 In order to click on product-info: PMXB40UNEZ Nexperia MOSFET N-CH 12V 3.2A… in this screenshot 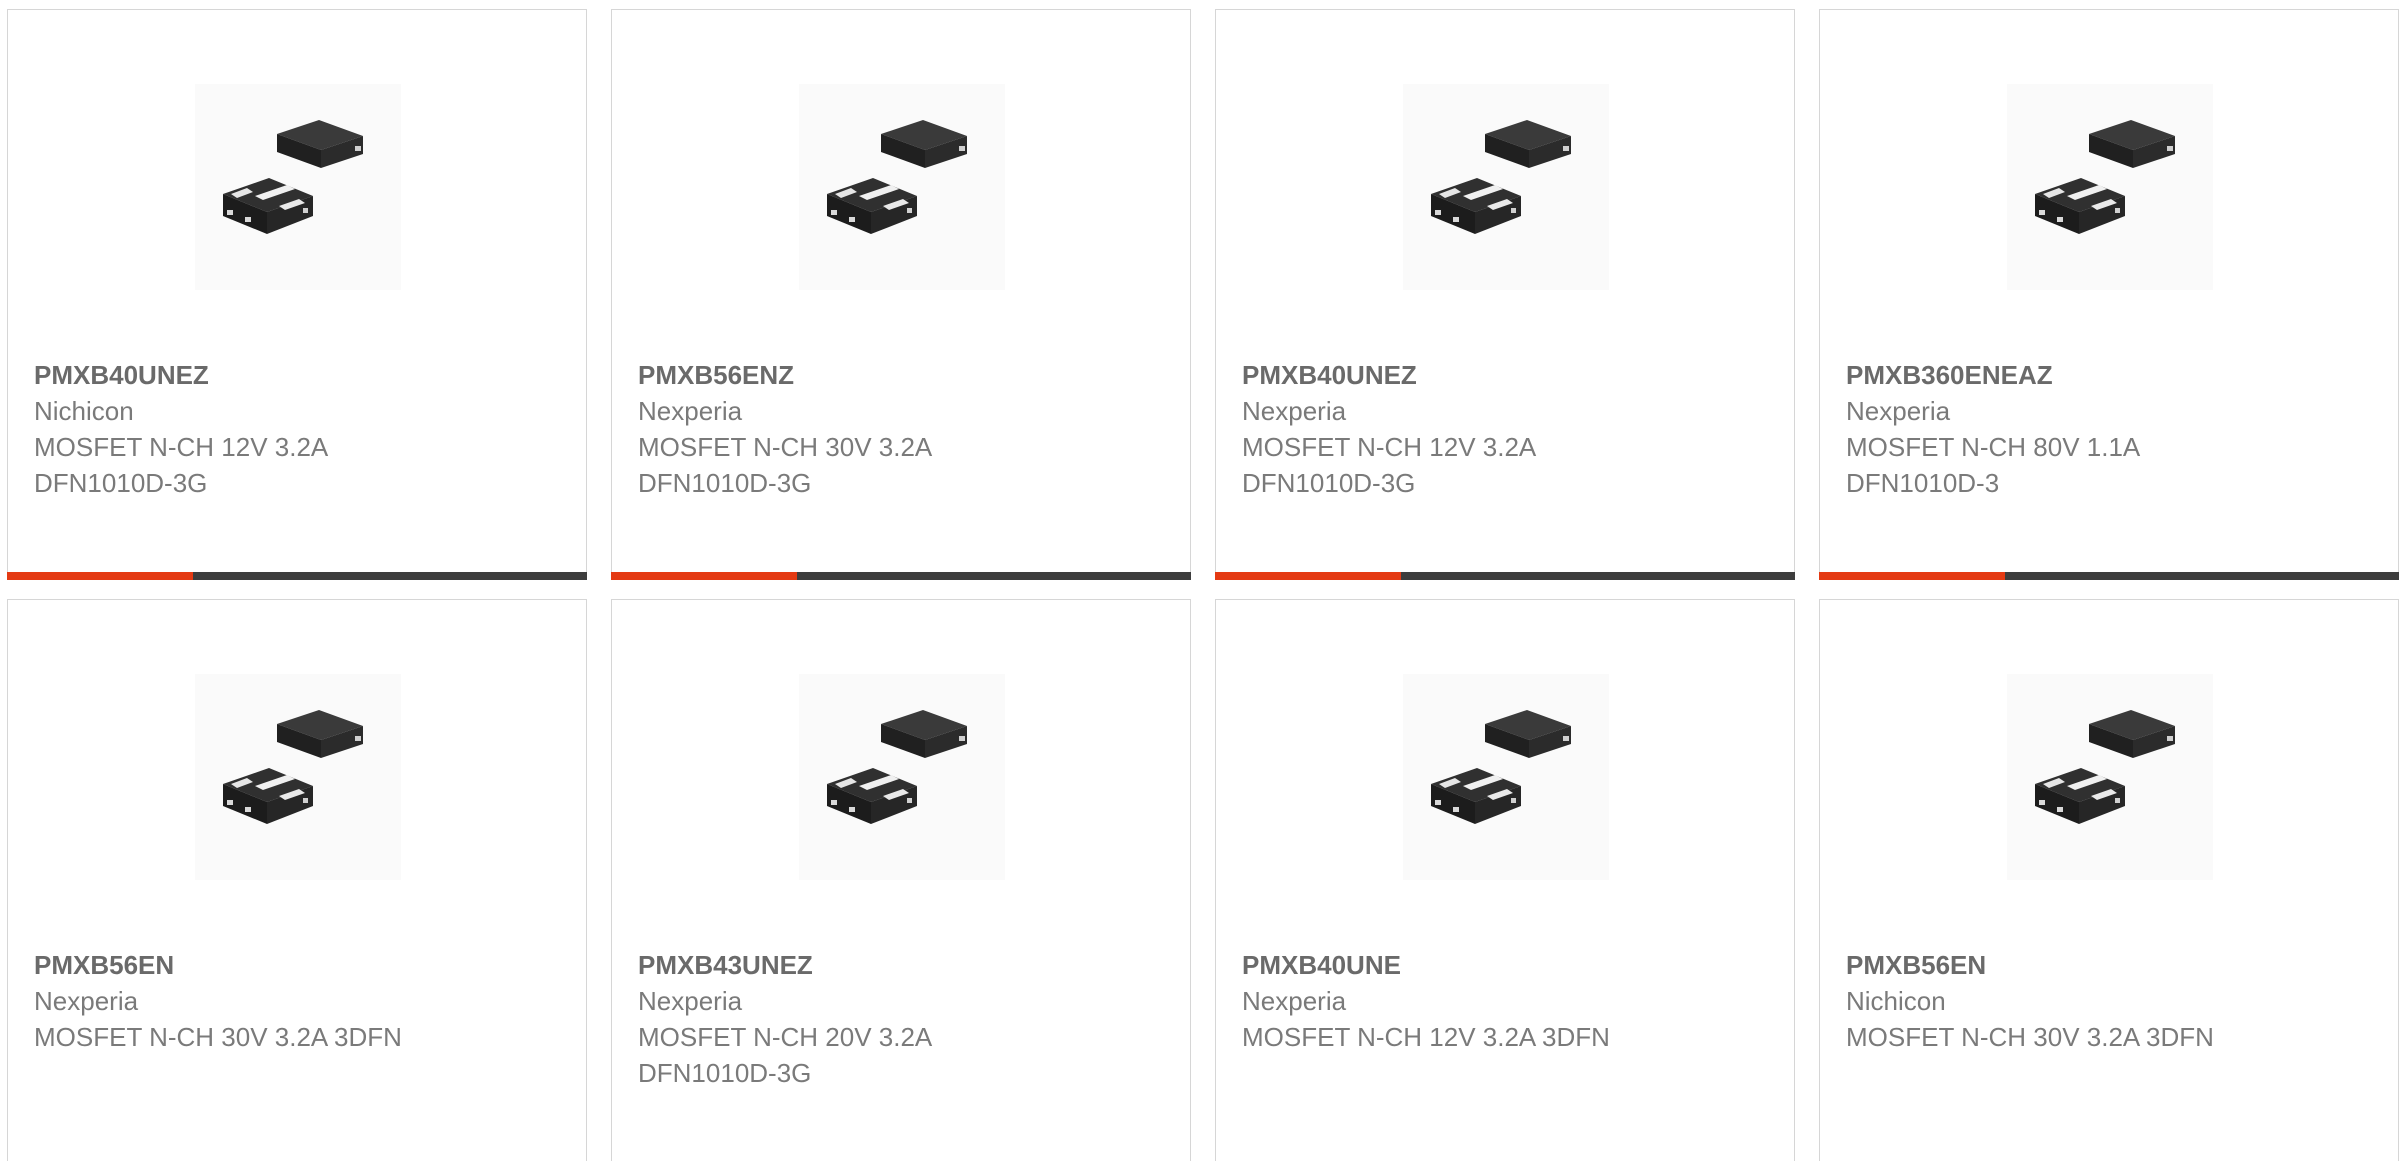, I will do `click(1508, 429)`.